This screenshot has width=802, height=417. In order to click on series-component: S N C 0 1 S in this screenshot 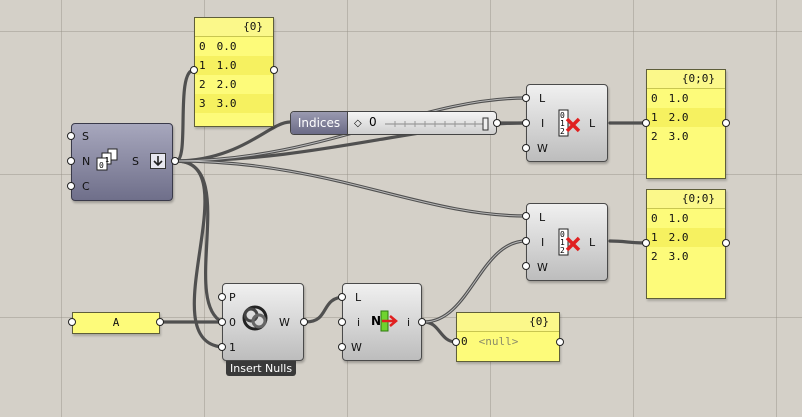, I will do `click(122, 162)`.